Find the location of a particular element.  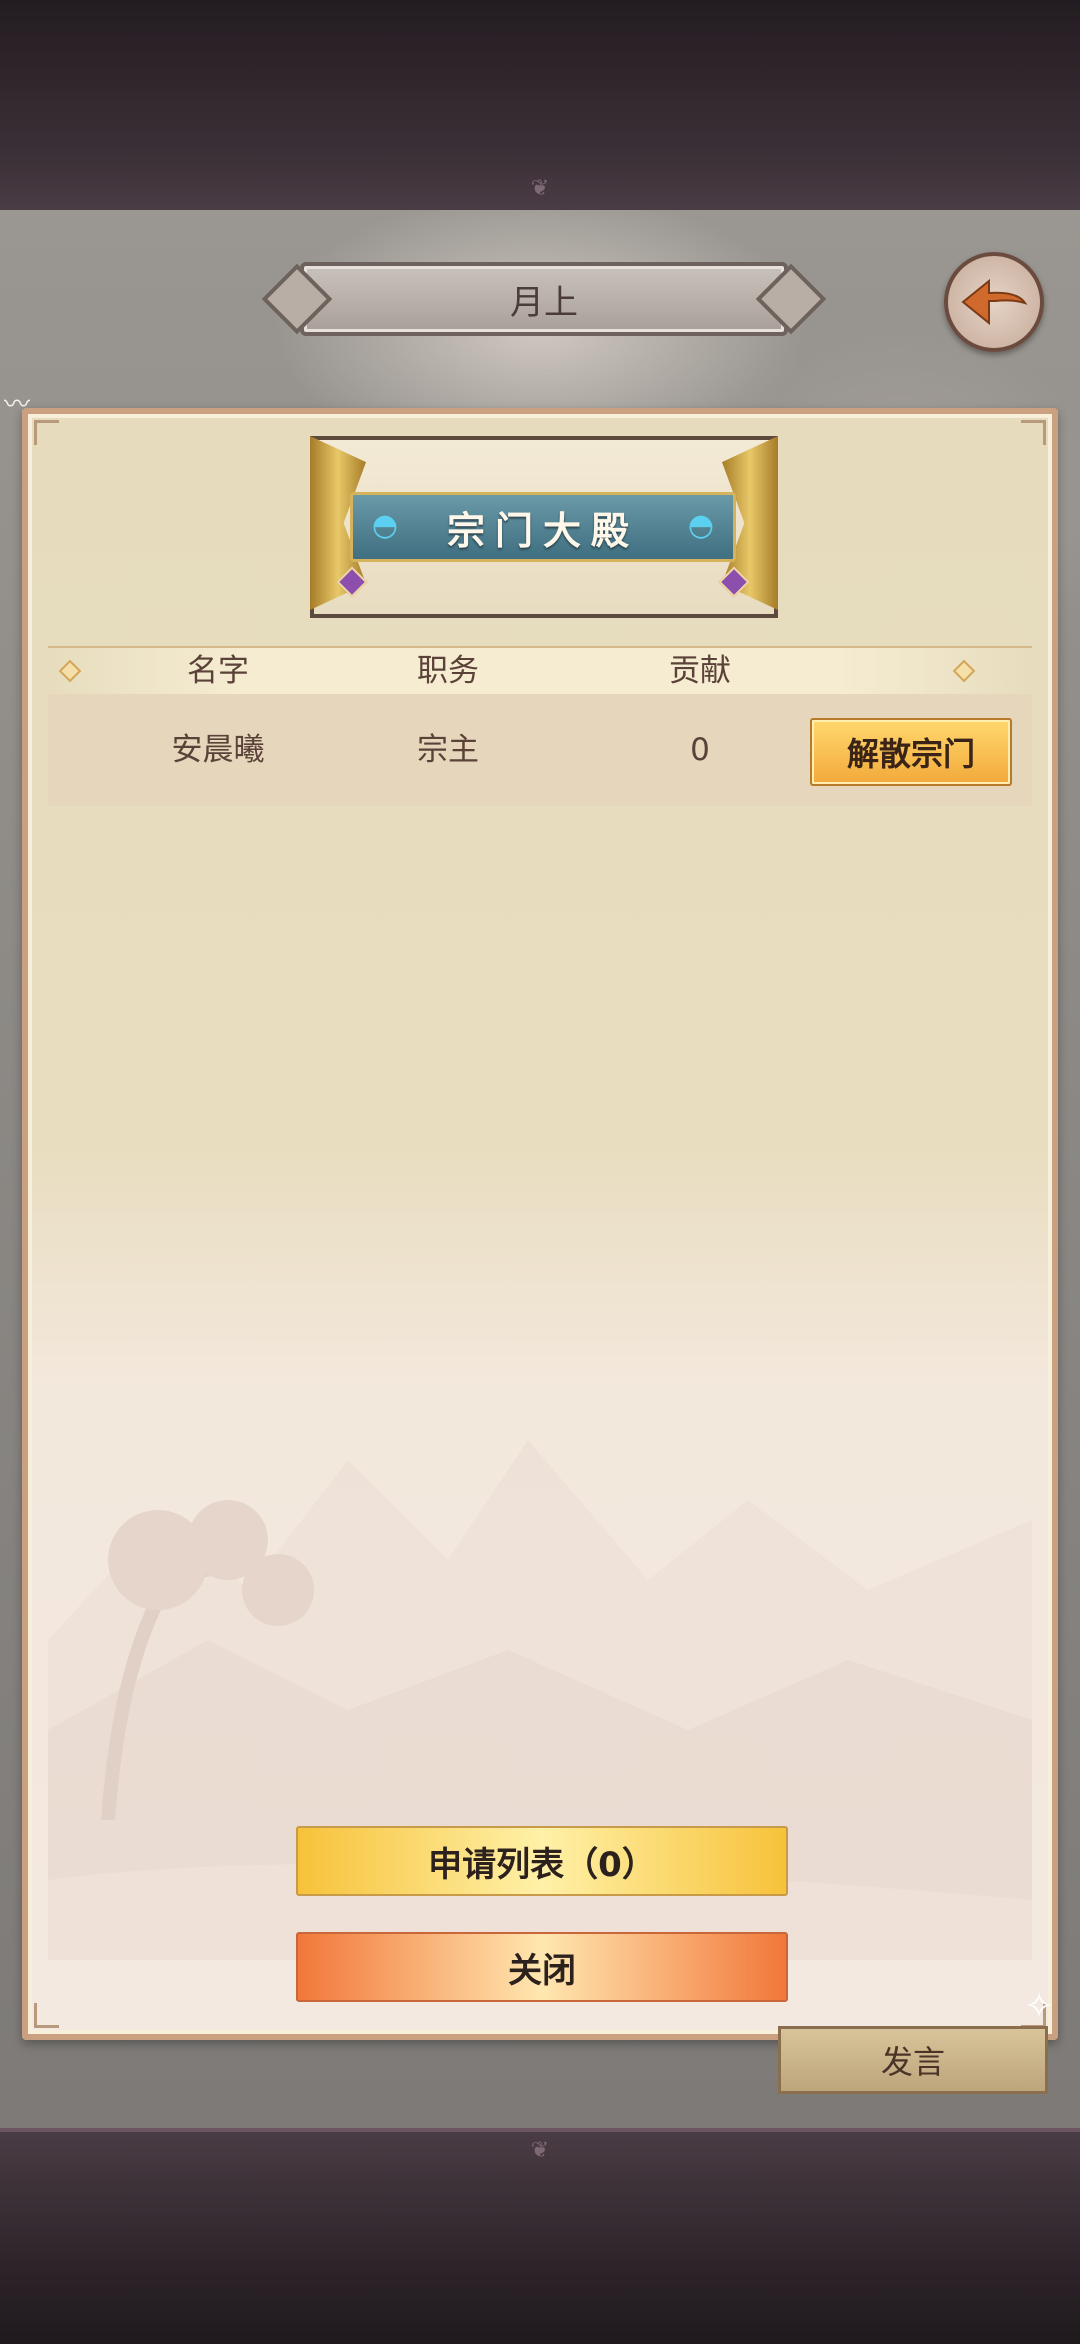

column-position: 职务 is located at coordinates (448, 671).